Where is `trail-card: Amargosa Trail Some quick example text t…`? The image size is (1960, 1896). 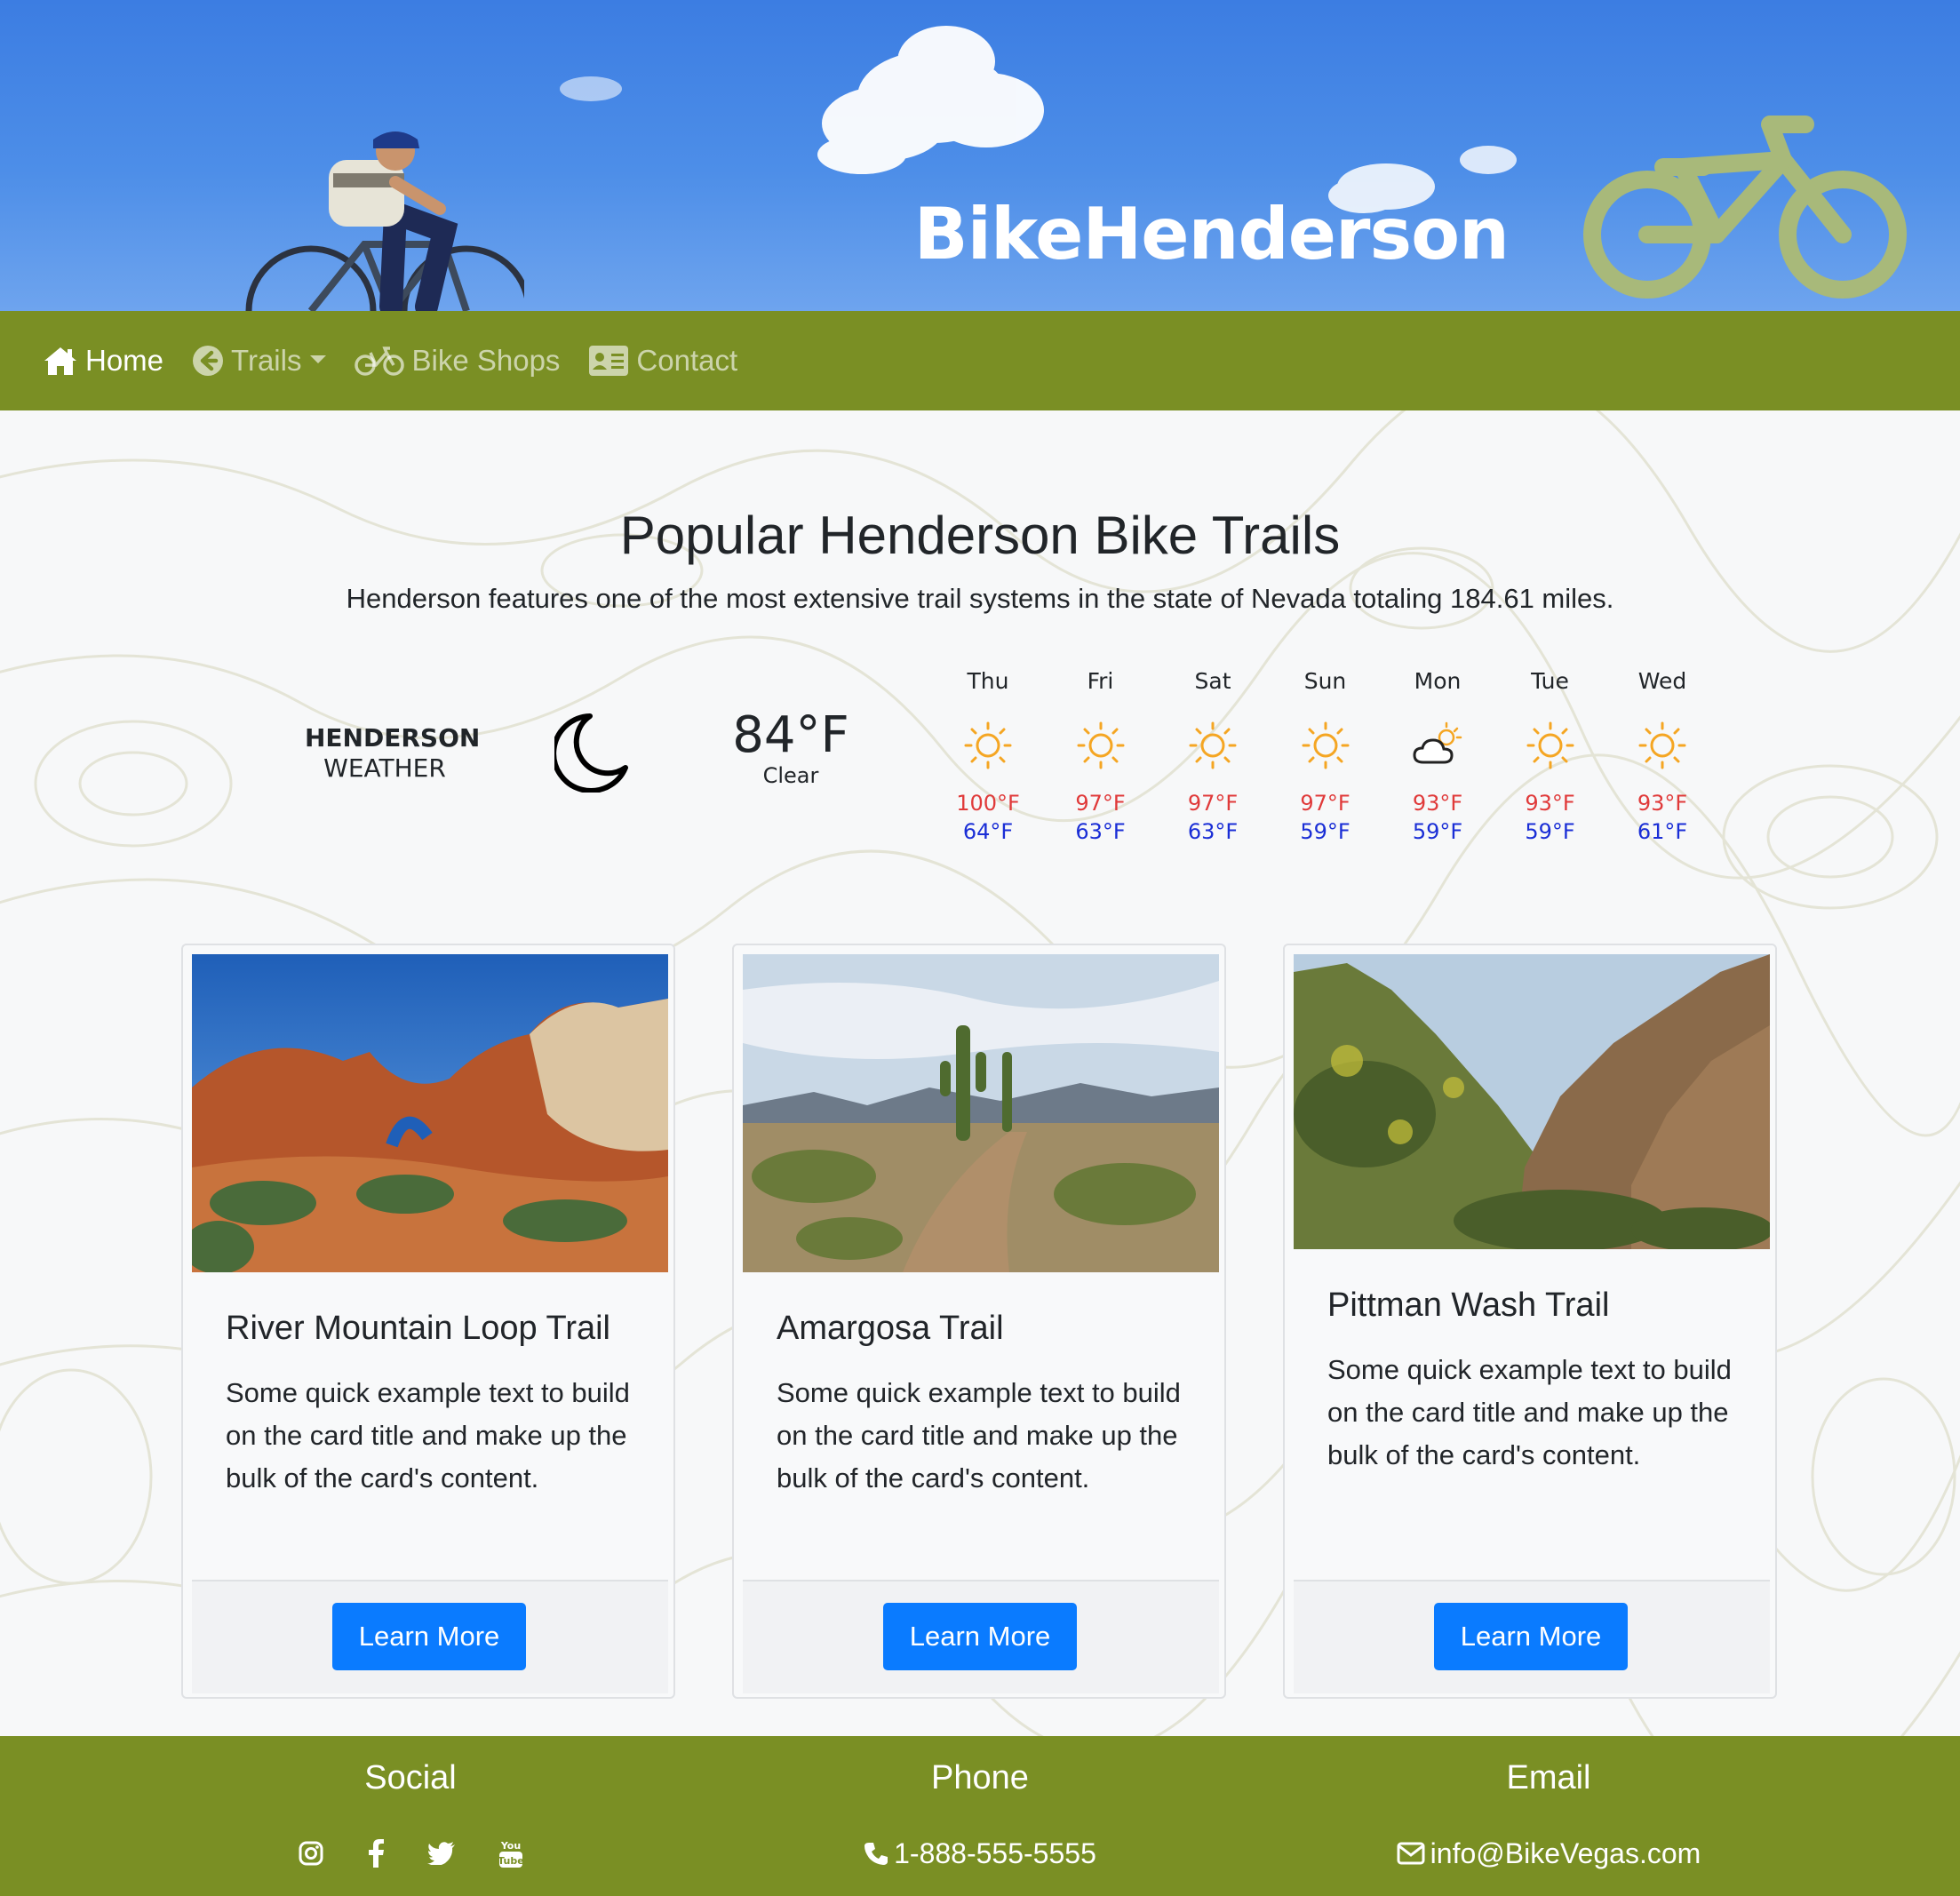
trail-card: Amargosa Trail Some quick example text t… is located at coordinates (979, 1322).